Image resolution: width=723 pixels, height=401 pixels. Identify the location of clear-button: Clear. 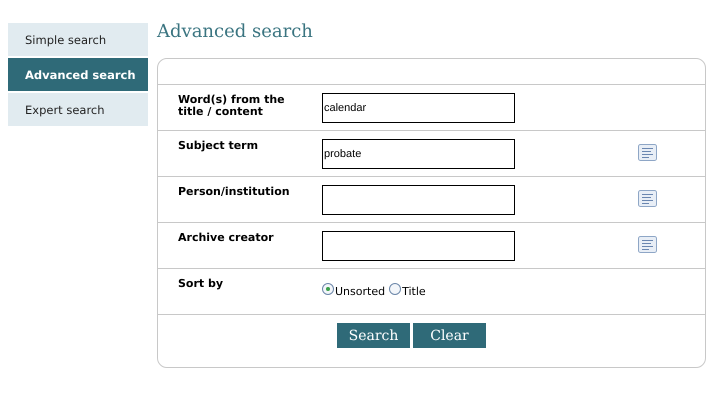
(449, 335).